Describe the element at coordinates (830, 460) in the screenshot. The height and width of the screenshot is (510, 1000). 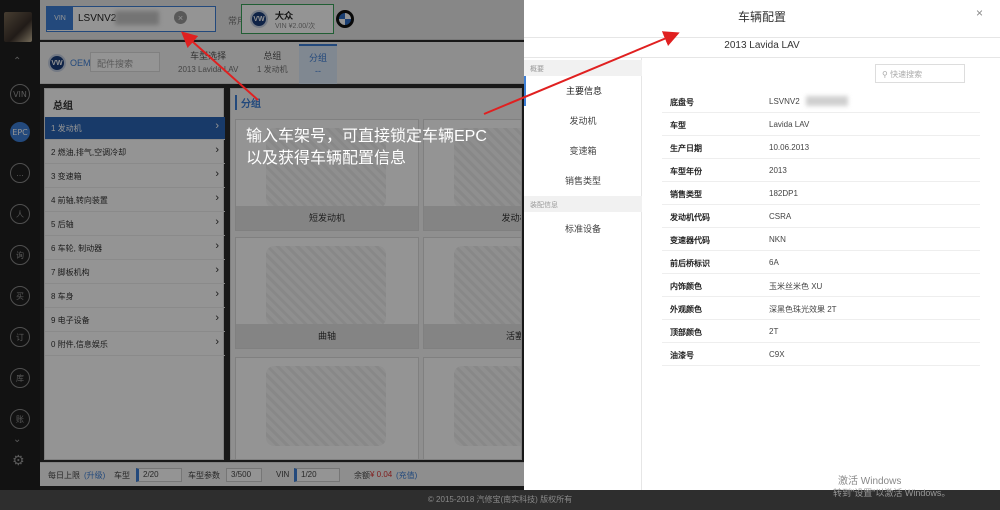
I see `watermark-sub: jingyan.baidu.com` at that location.